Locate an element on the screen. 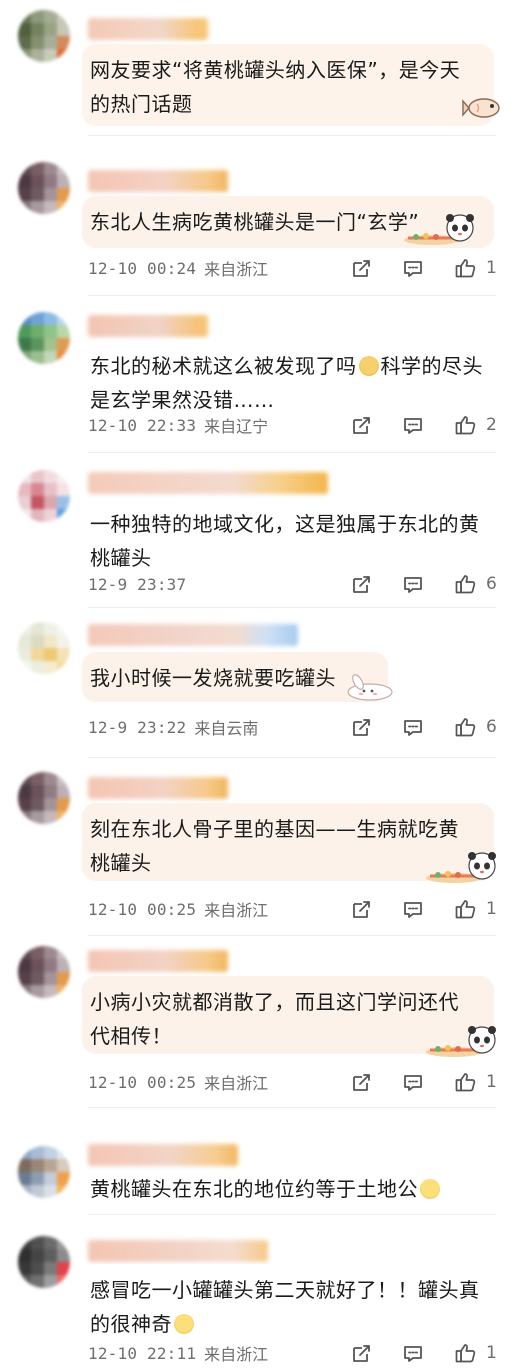 Image resolution: width=512 pixels, height=1372 pixels. comment-bubble: 一种独特的地域文化，这是独属于东北的黄 桃罐头 is located at coordinates (288, 534).